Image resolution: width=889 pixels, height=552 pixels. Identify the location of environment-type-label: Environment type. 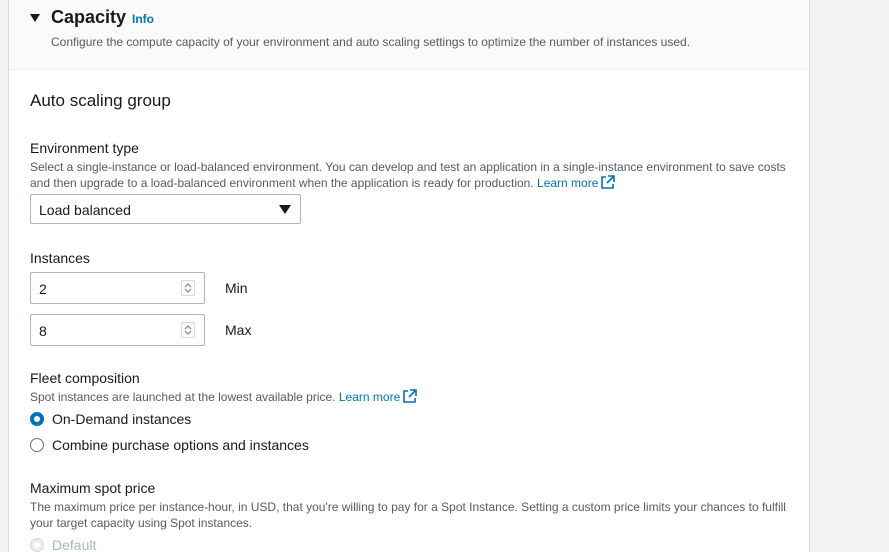
(84, 148).